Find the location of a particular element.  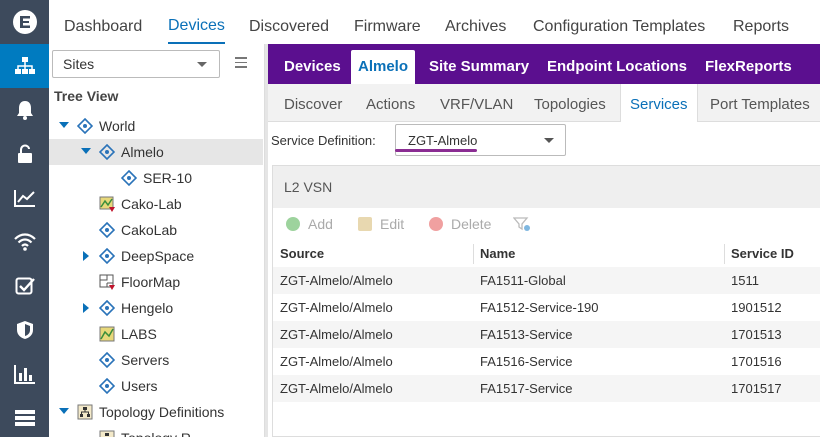

tree-node-label: Topology Definitions is located at coordinates (162, 412).